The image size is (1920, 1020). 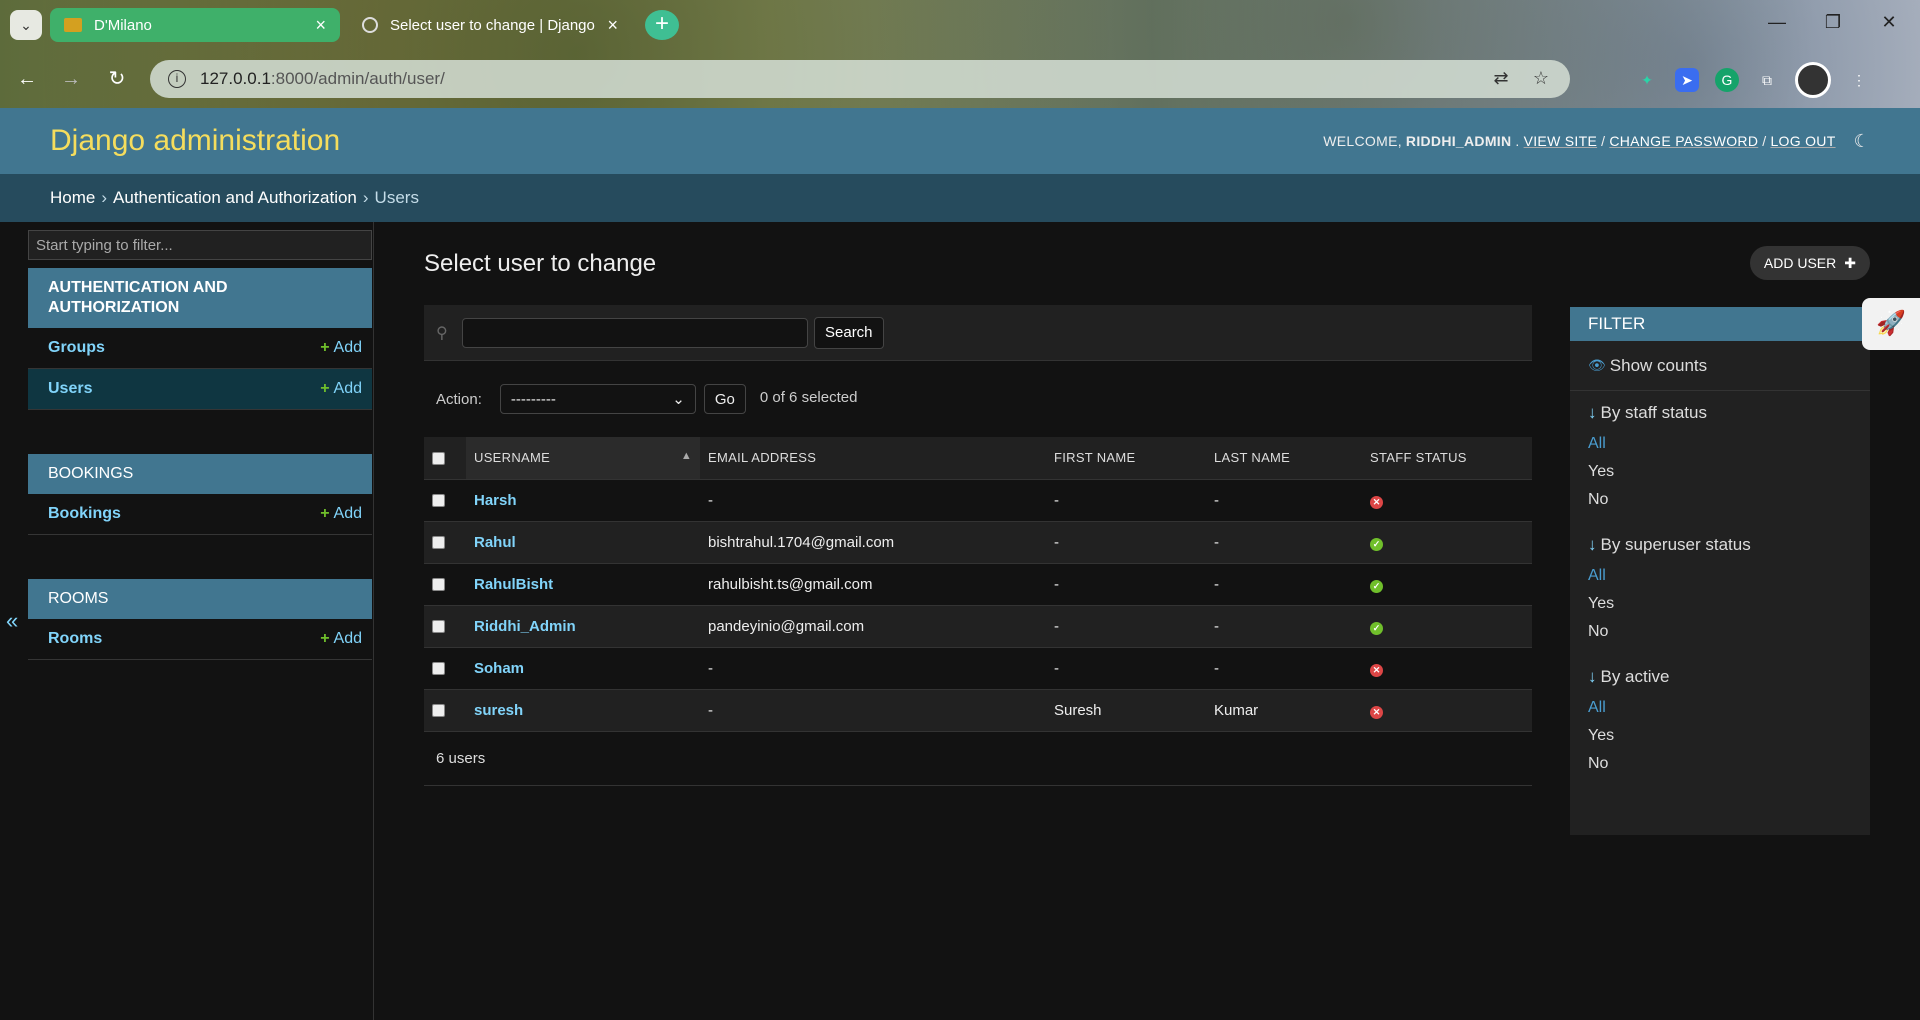 I want to click on username-link: Riddhi_Admin, so click(x=525, y=626).